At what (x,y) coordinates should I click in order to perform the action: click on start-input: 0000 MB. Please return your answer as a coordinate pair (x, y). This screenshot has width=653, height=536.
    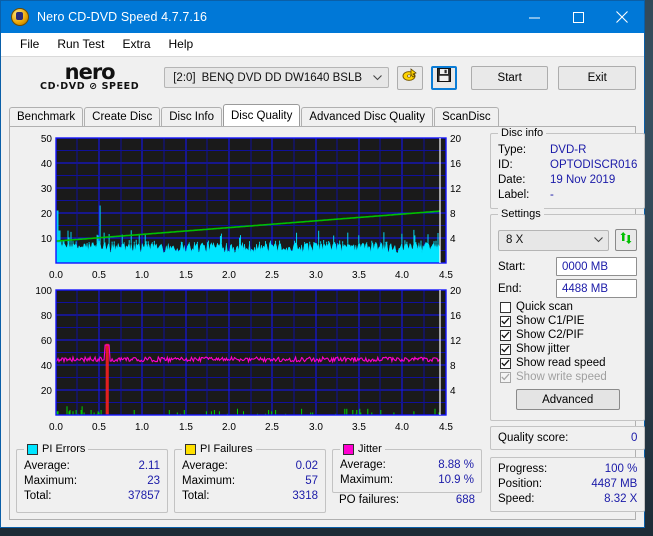
    Looking at the image, I should click on (597, 266).